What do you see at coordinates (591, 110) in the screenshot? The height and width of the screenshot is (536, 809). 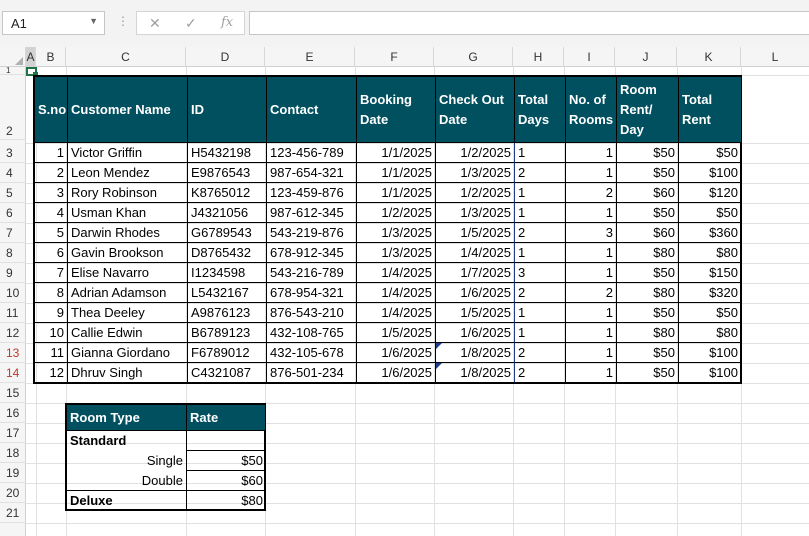 I see `header-cell: No. of Rooms` at bounding box center [591, 110].